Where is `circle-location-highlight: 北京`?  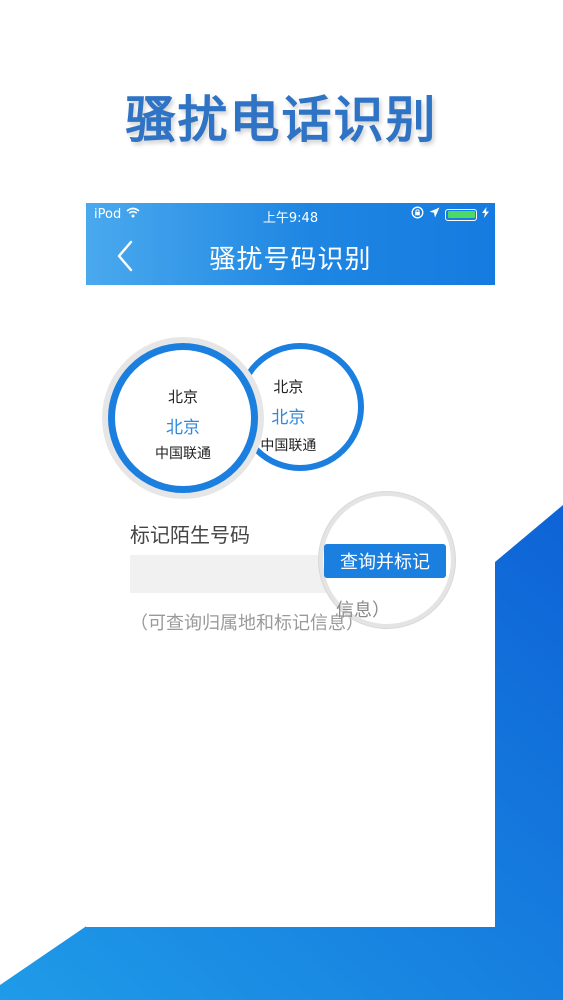
circle-location-highlight: 北京 is located at coordinates (183, 428).